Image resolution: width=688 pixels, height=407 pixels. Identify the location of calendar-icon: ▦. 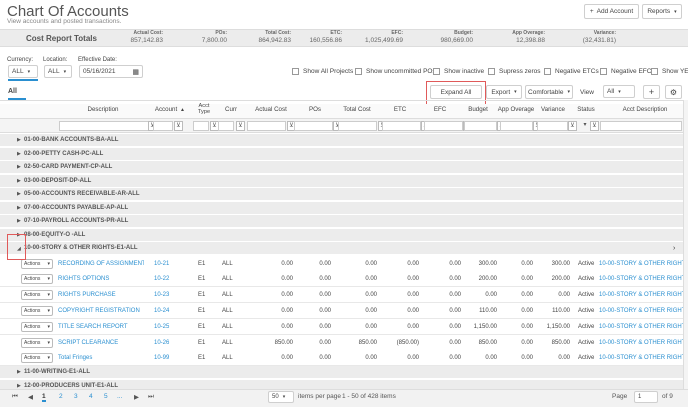
(135, 72).